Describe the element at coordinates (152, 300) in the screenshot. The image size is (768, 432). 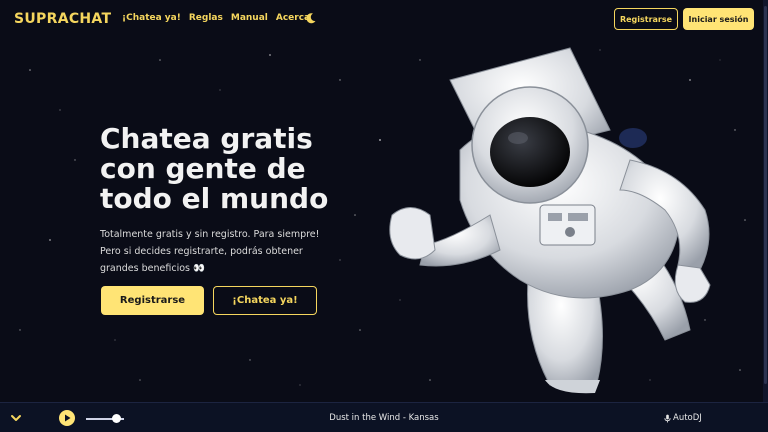
I see `hero-register-button: Registrarse` at that location.